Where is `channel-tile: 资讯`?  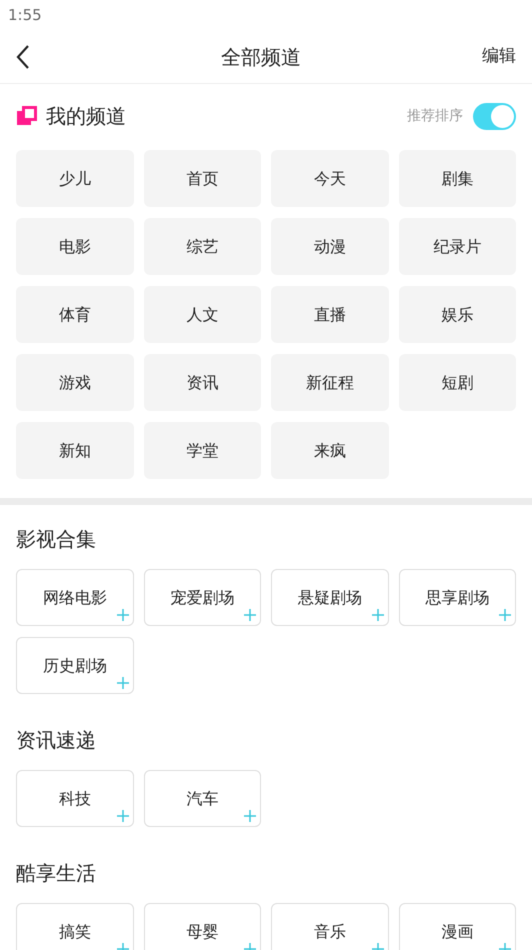 channel-tile: 资讯 is located at coordinates (202, 382).